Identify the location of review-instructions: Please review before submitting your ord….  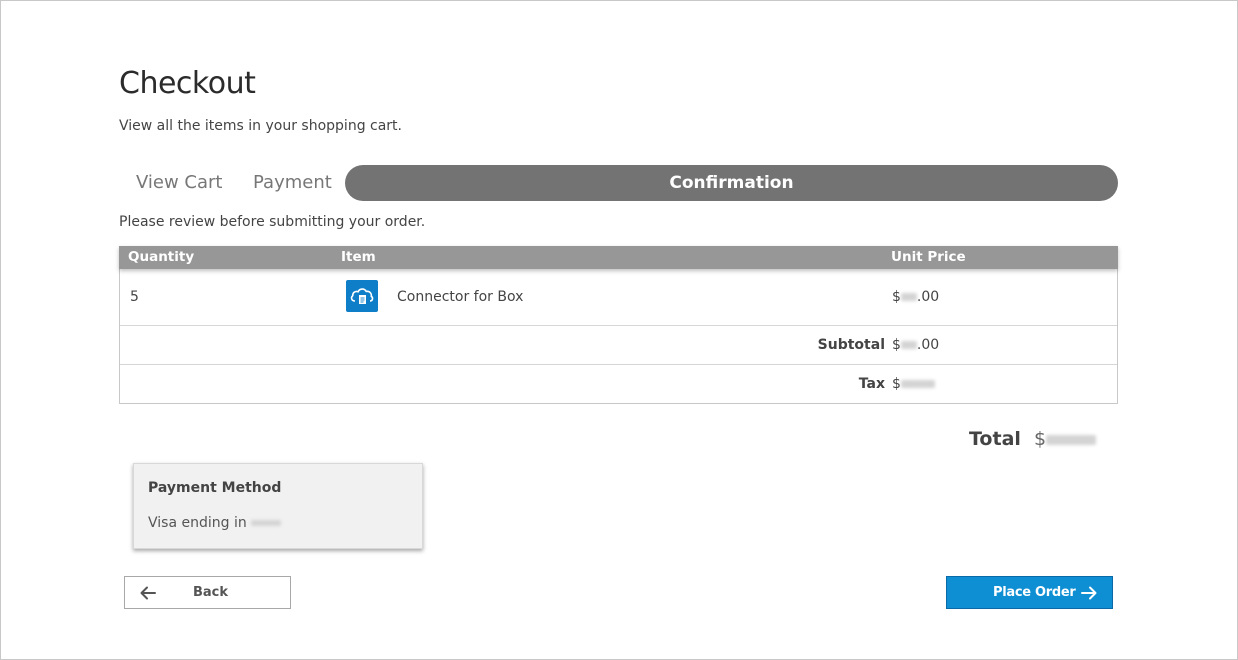
(272, 222).